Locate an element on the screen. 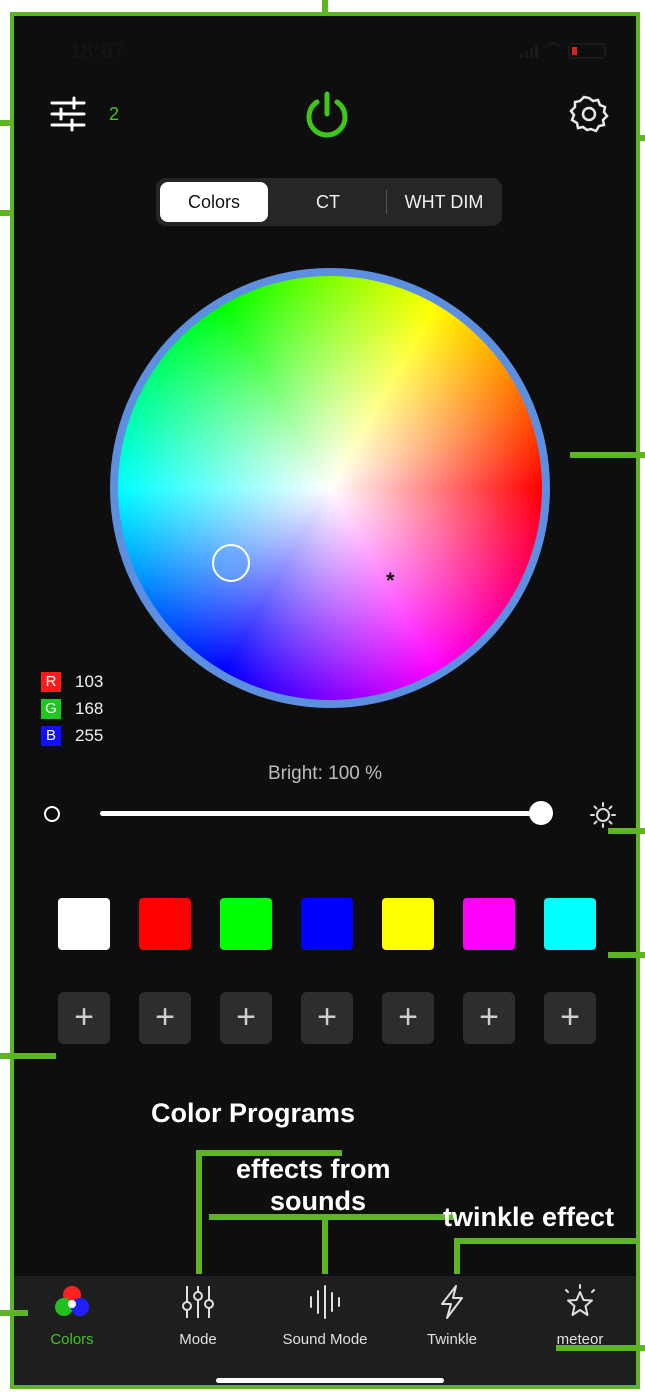 This screenshot has width=645, height=1394. nav-label: Sound Mode is located at coordinates (325, 1339).